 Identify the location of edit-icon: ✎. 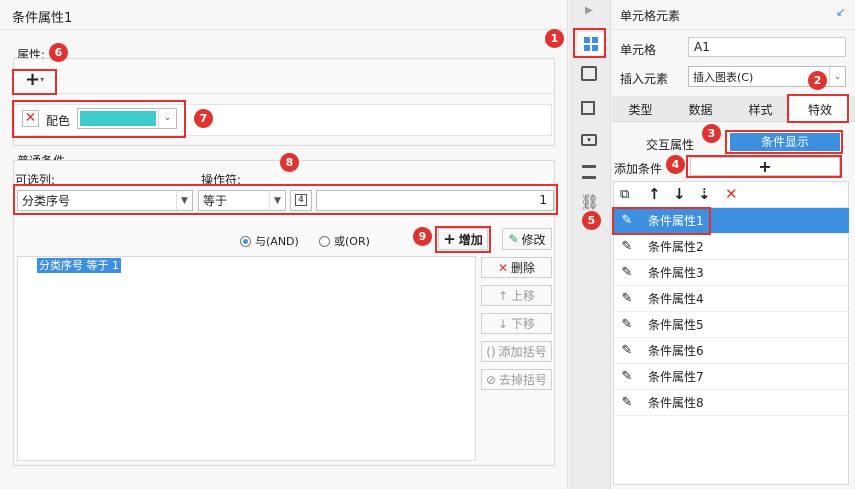
(513, 239).